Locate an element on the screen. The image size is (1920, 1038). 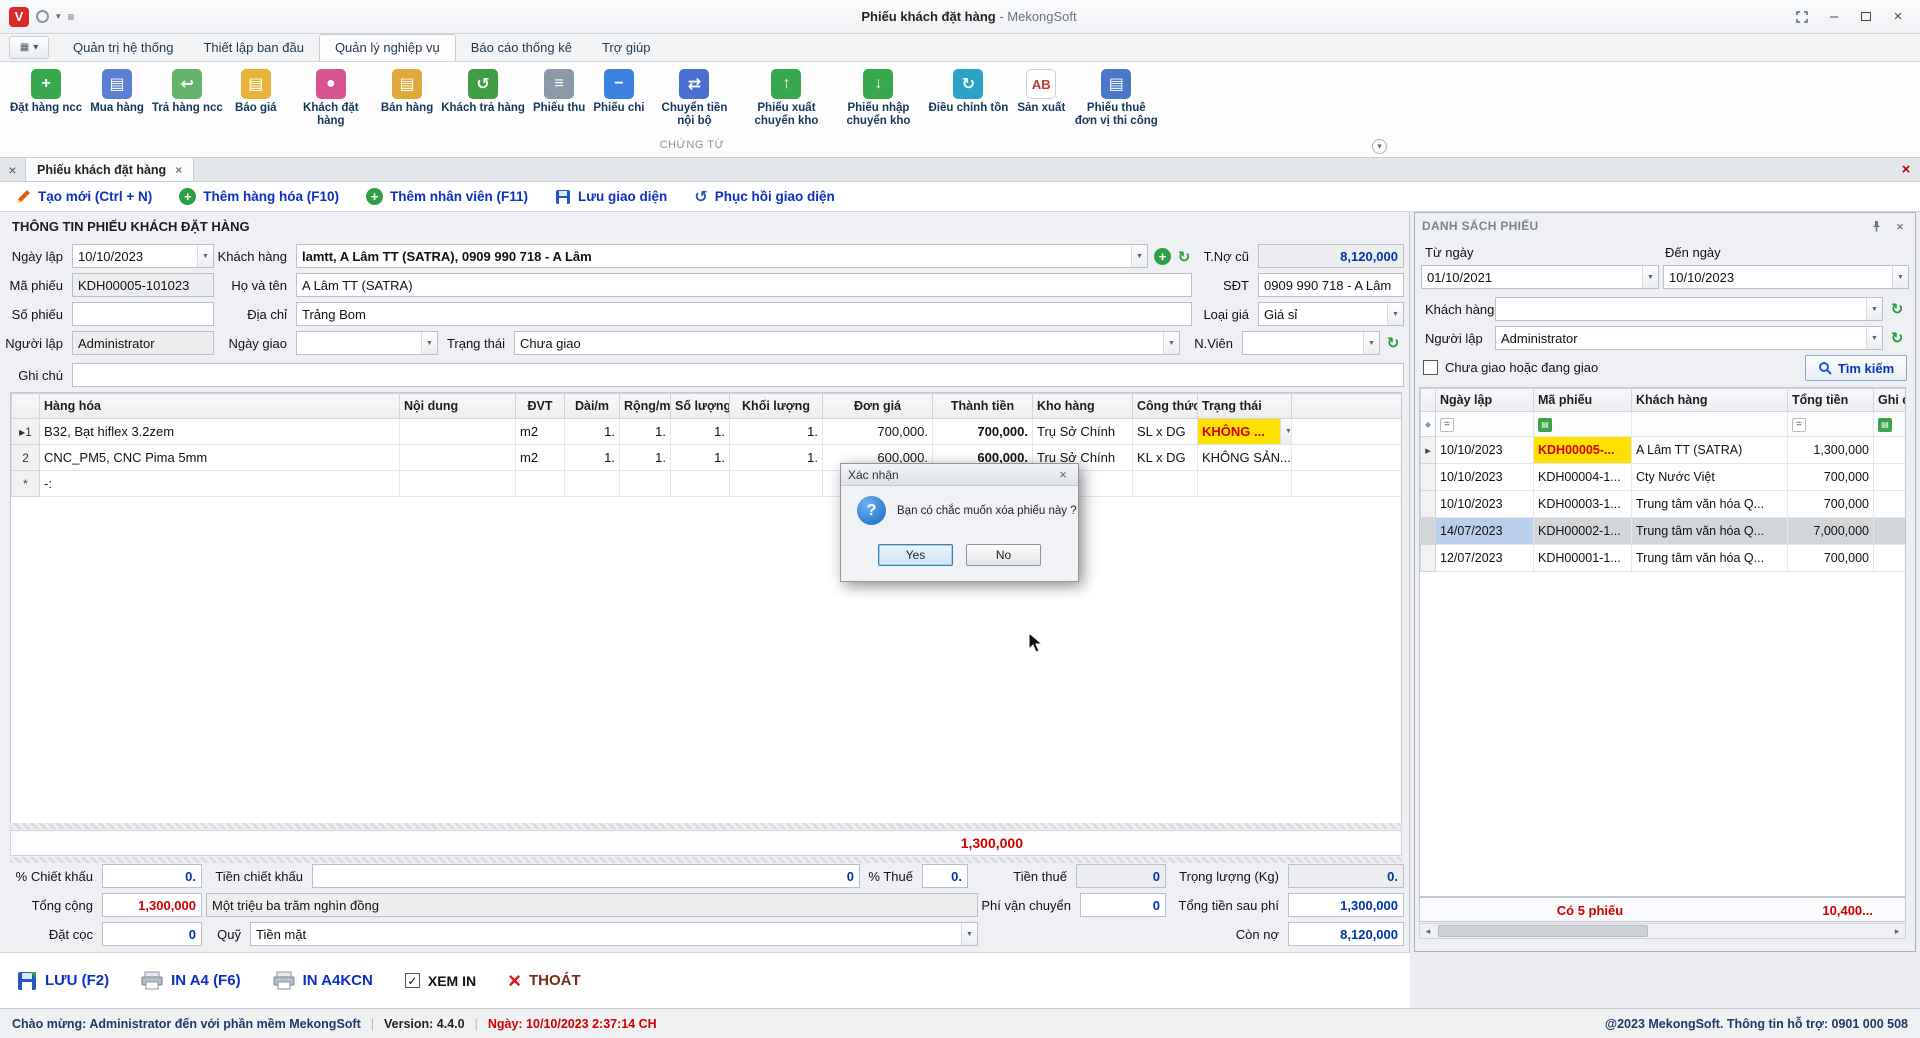
cell-ngay: 14/07/2023 is located at coordinates (1484, 531).